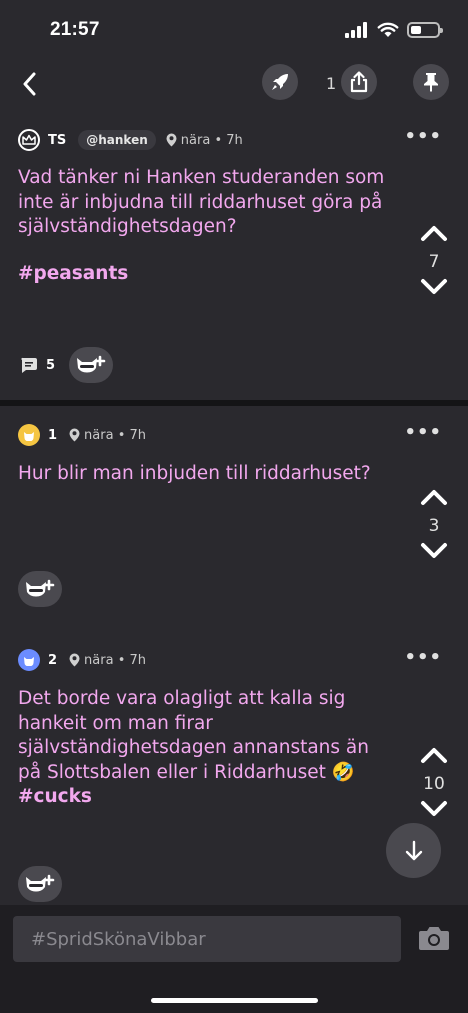  I want to click on status-icons, so click(394, 30).